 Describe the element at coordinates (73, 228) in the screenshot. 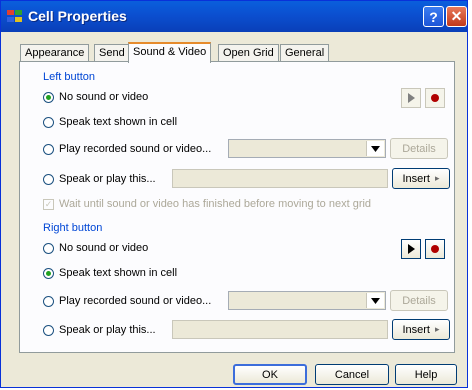

I see `right-button-heading: Right button` at that location.